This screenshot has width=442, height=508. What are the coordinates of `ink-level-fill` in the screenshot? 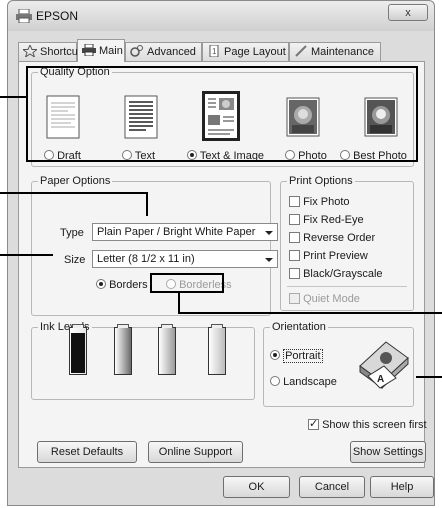 It's located at (78, 352).